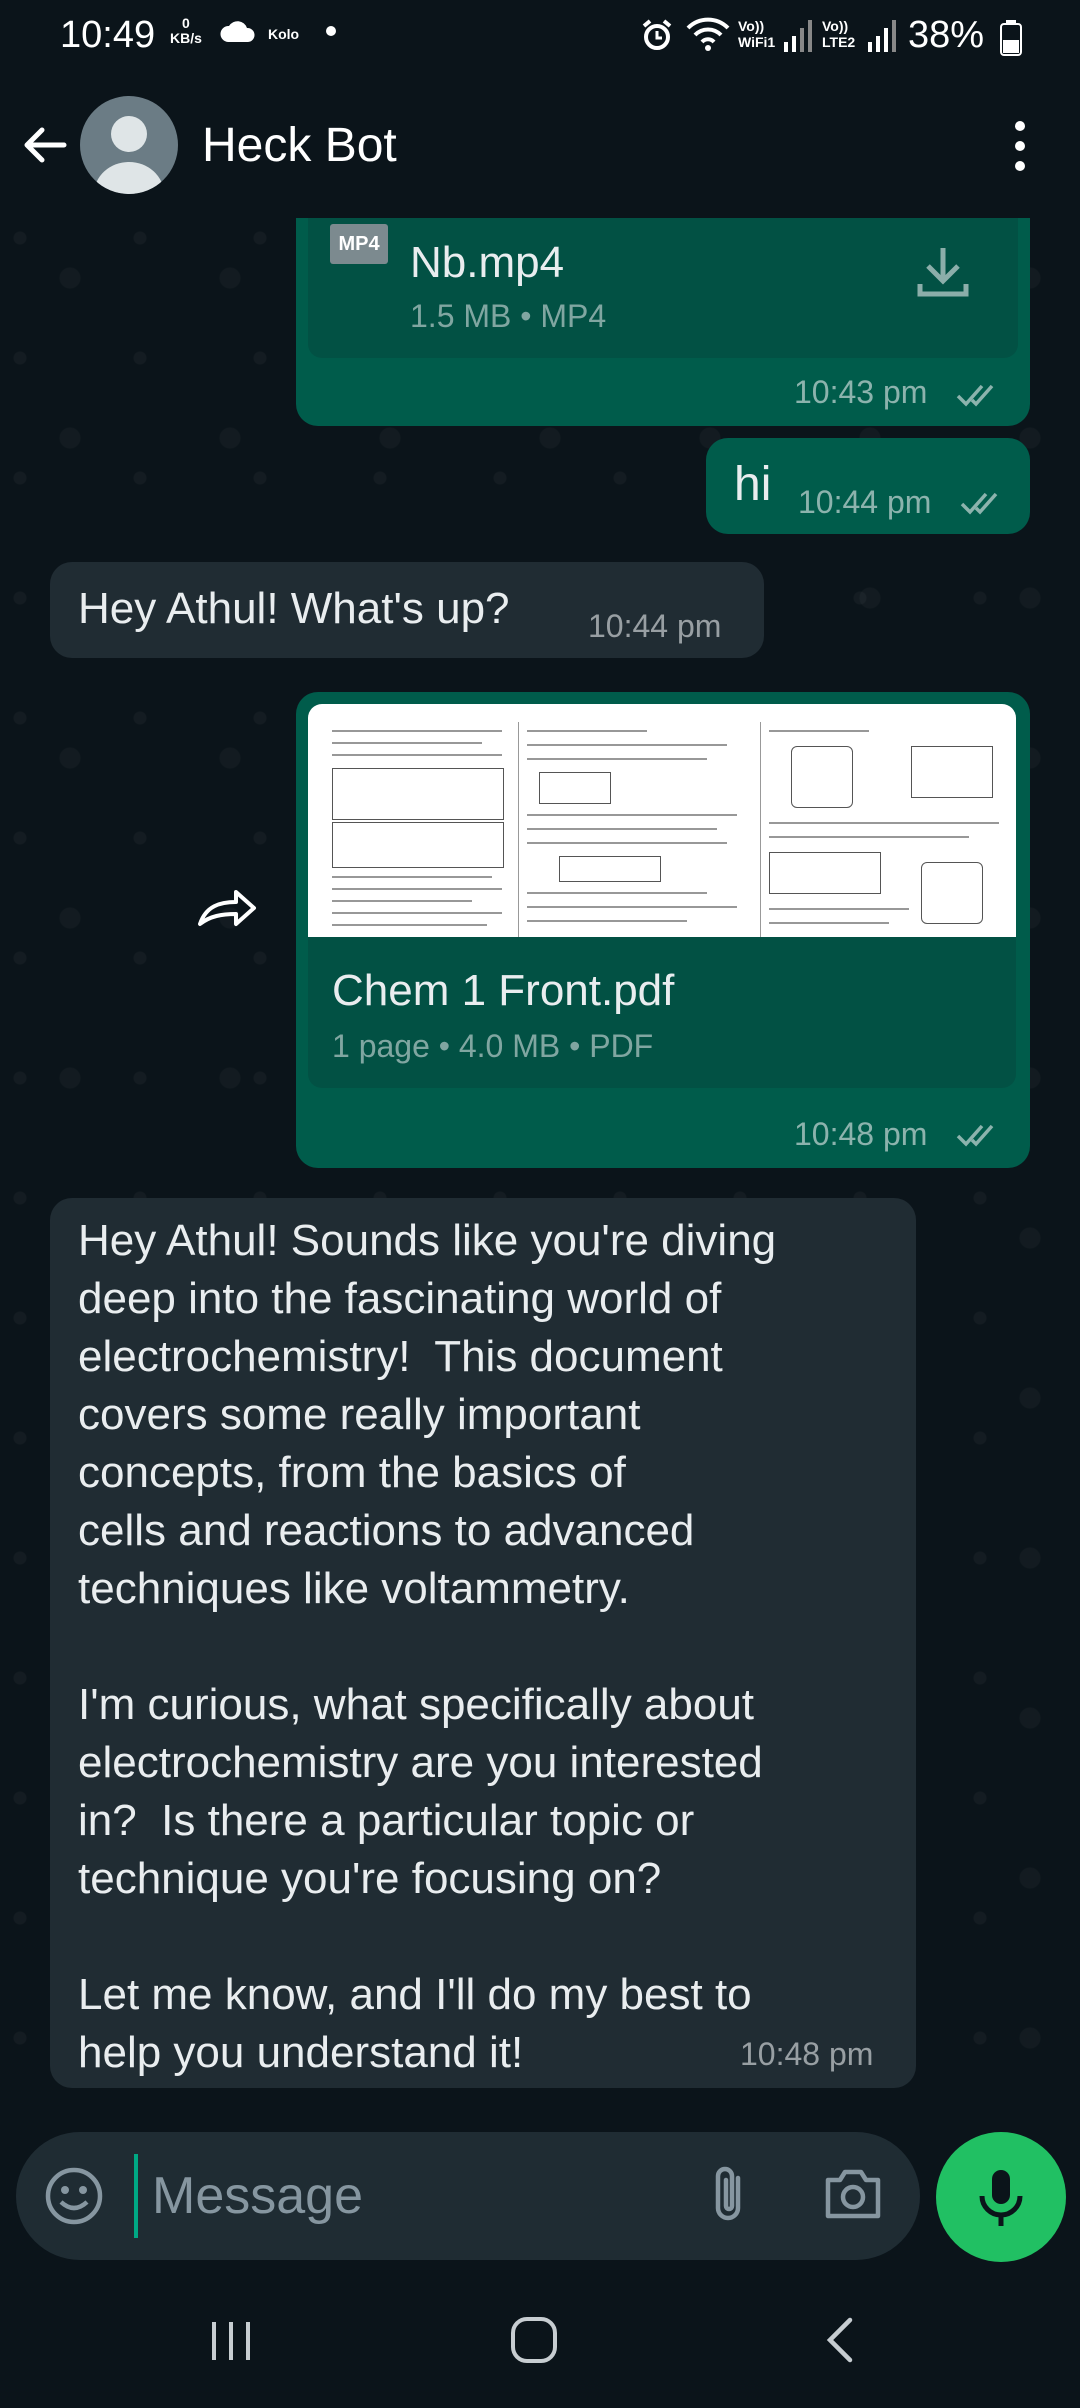 The height and width of the screenshot is (2408, 1080). I want to click on system-nav-bar, so click(540, 2335).